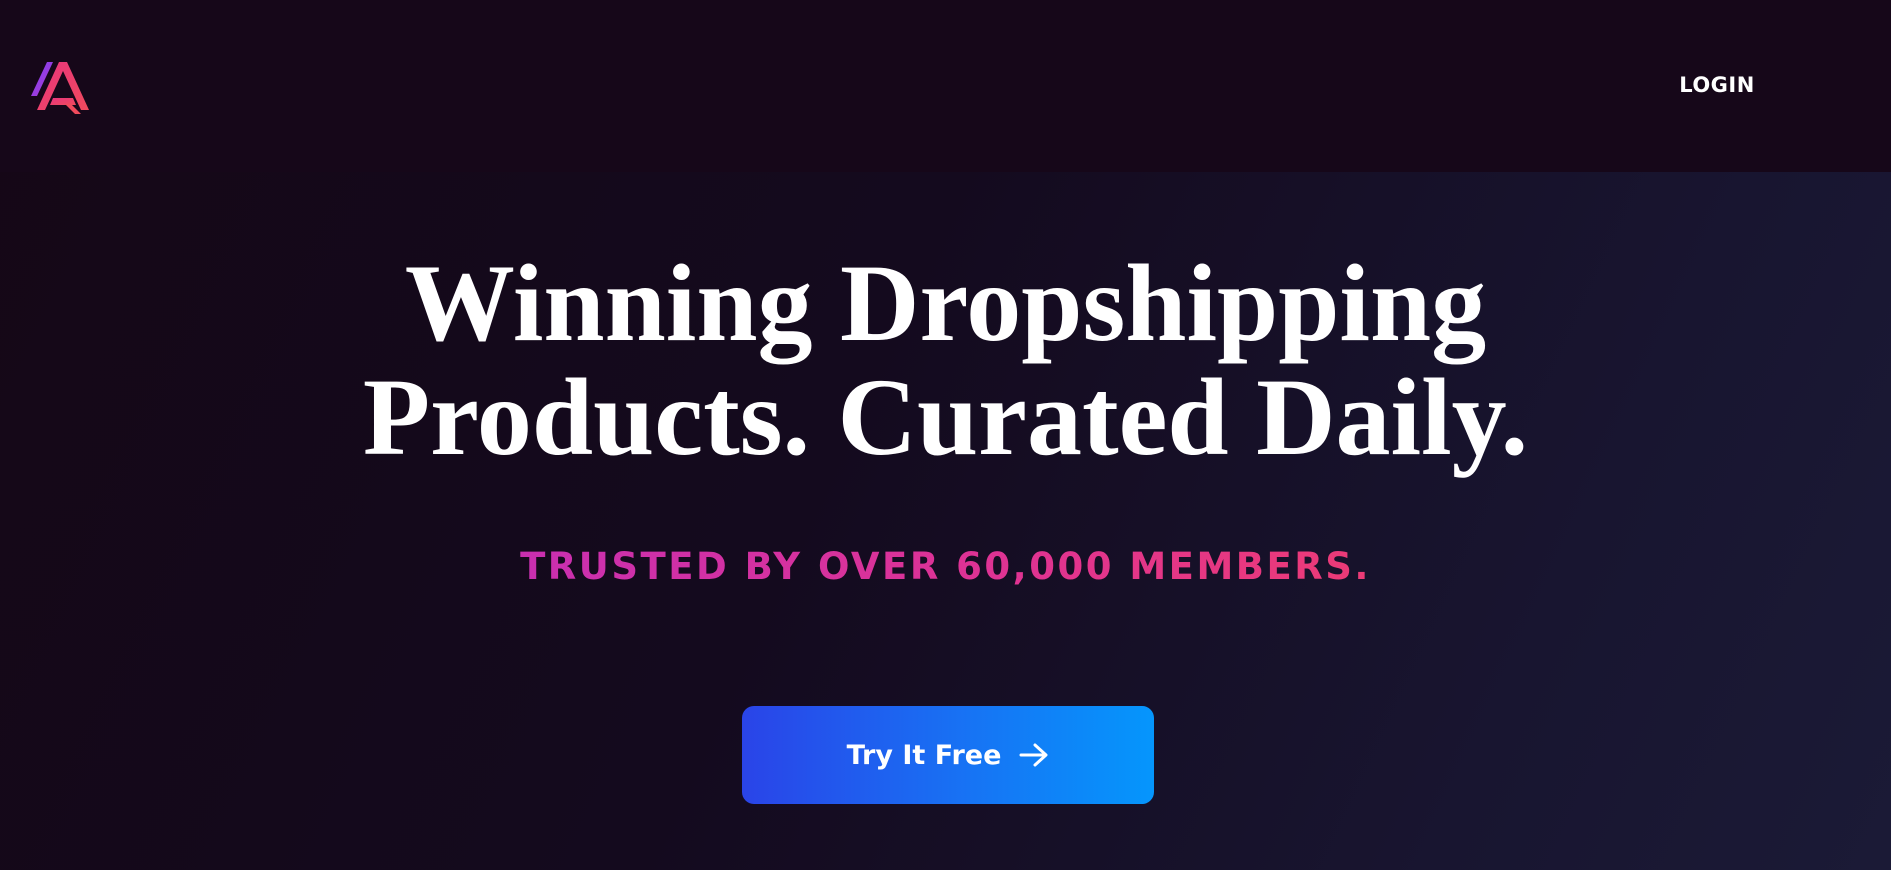 The height and width of the screenshot is (870, 1891). What do you see at coordinates (945, 417) in the screenshot?
I see `hero-headline-line-2: Products. Curated Daily.` at bounding box center [945, 417].